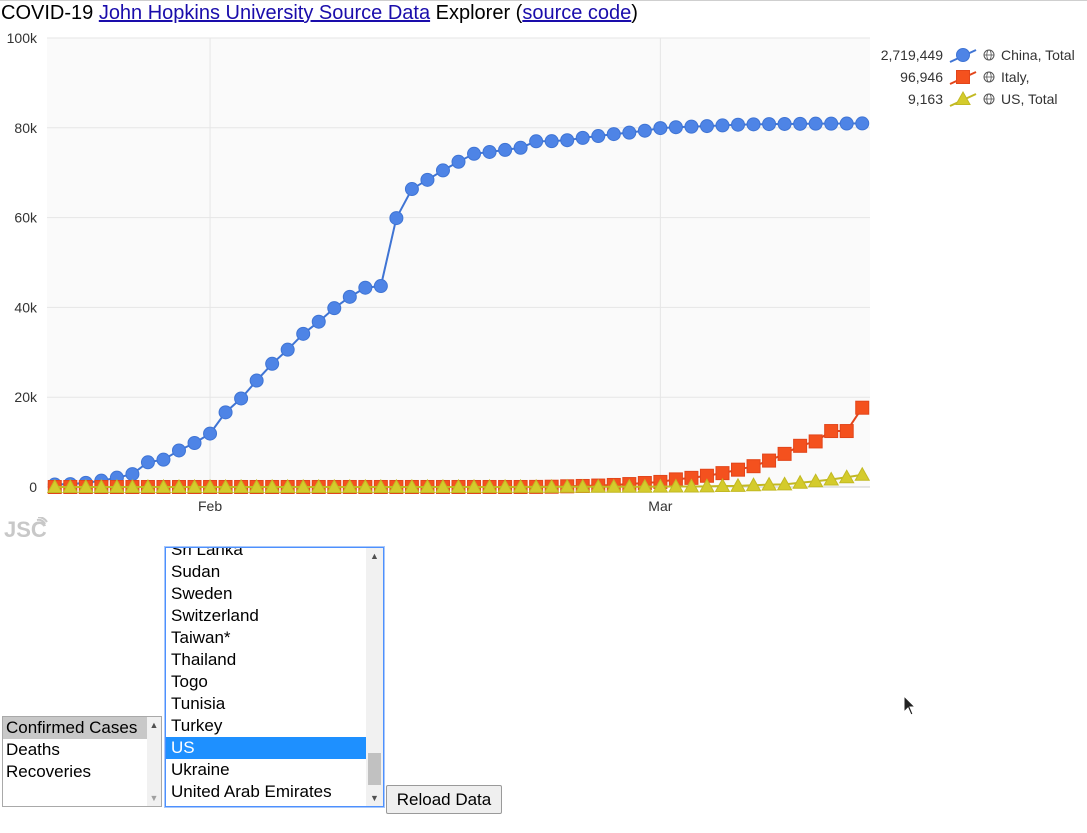 The height and width of the screenshot is (833, 1087). Describe the element at coordinates (22, 38) in the screenshot. I see `y-tick-label: 100k` at that location.